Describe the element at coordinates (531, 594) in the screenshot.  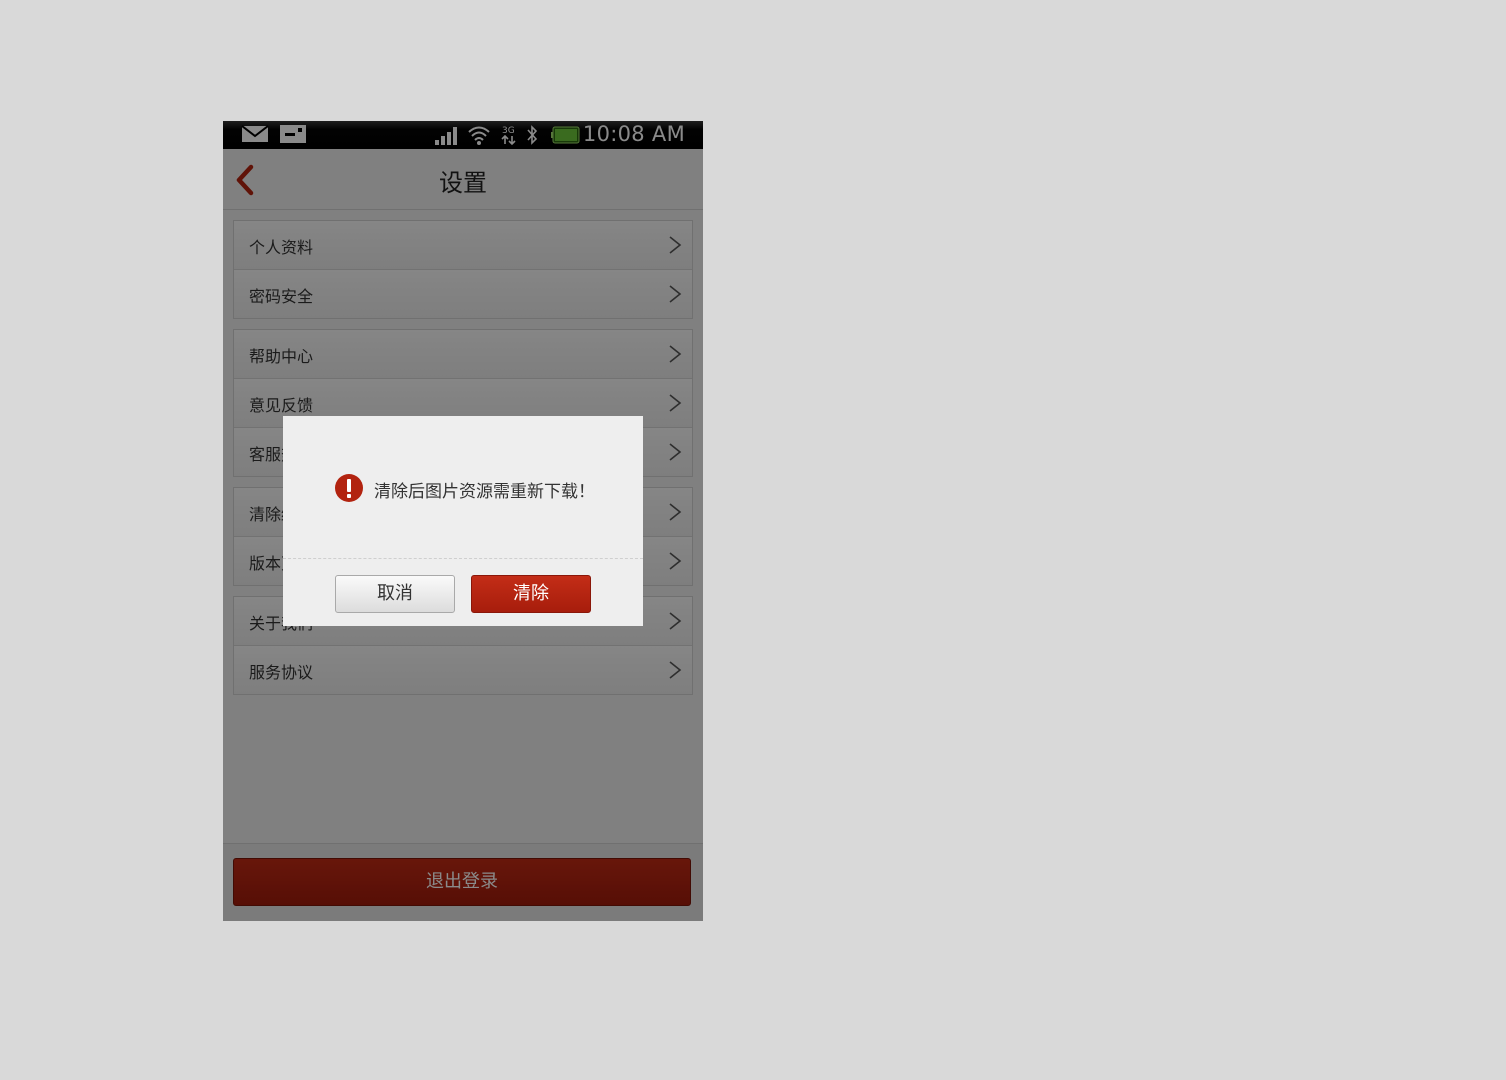
I see `confirm-clear-button: 清除` at that location.